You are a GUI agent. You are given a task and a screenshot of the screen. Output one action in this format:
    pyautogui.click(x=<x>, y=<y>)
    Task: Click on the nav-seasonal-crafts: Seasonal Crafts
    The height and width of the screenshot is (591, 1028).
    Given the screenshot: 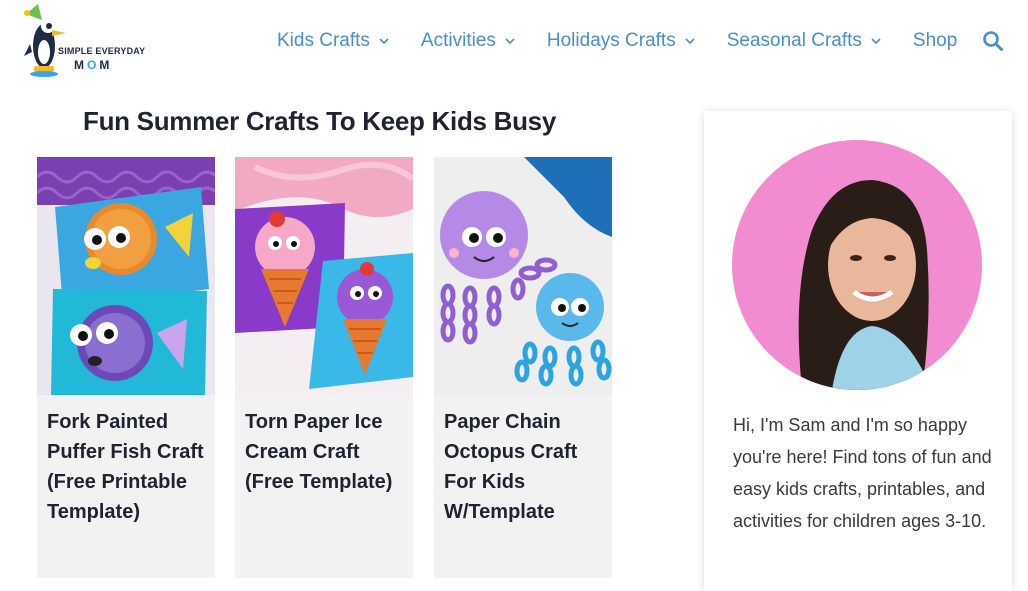 What is the action you would take?
    pyautogui.click(x=804, y=41)
    